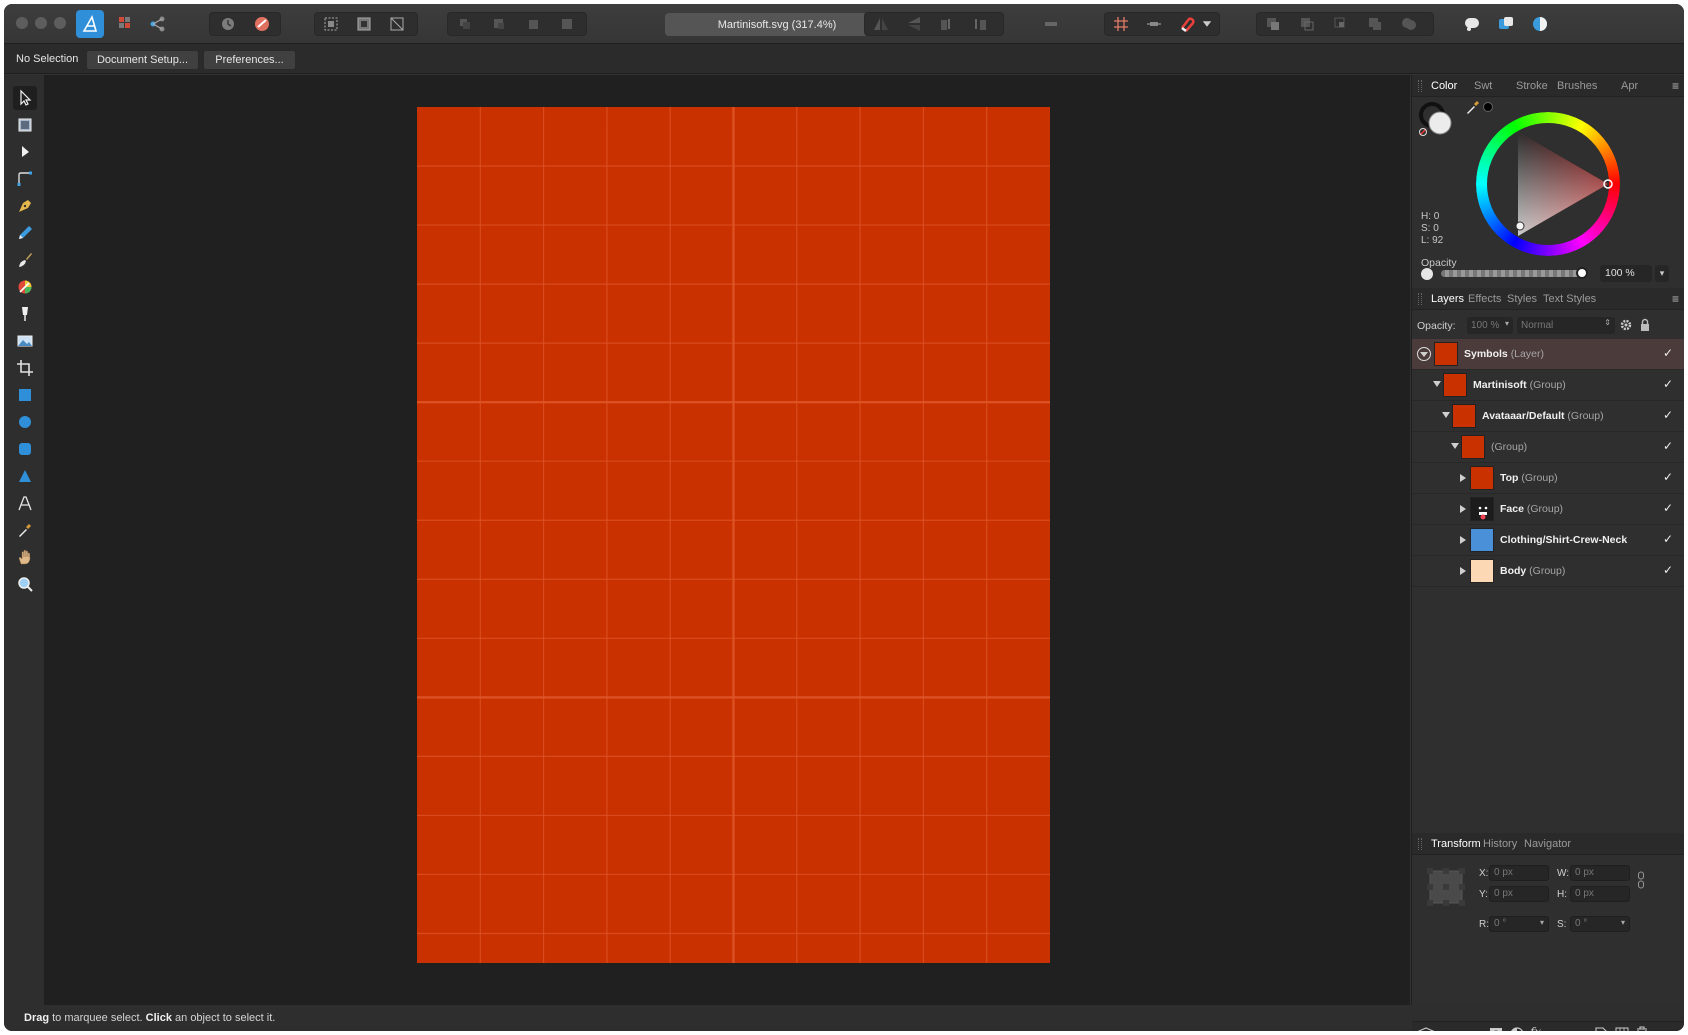 The height and width of the screenshot is (1035, 1688). What do you see at coordinates (1582, 273) in the screenshot?
I see `opacity-slider-handle` at bounding box center [1582, 273].